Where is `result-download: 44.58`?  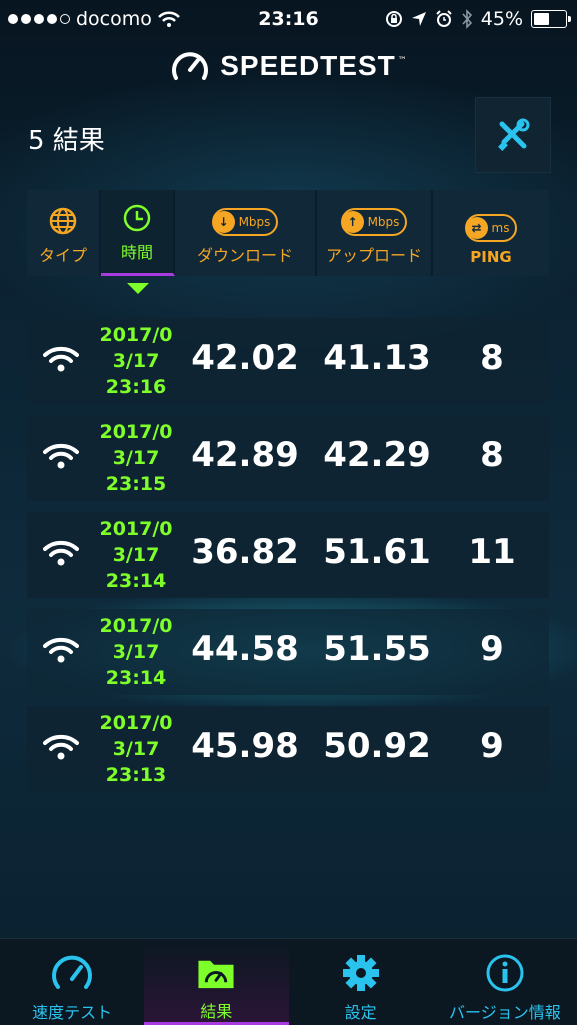 result-download: 44.58 is located at coordinates (245, 649).